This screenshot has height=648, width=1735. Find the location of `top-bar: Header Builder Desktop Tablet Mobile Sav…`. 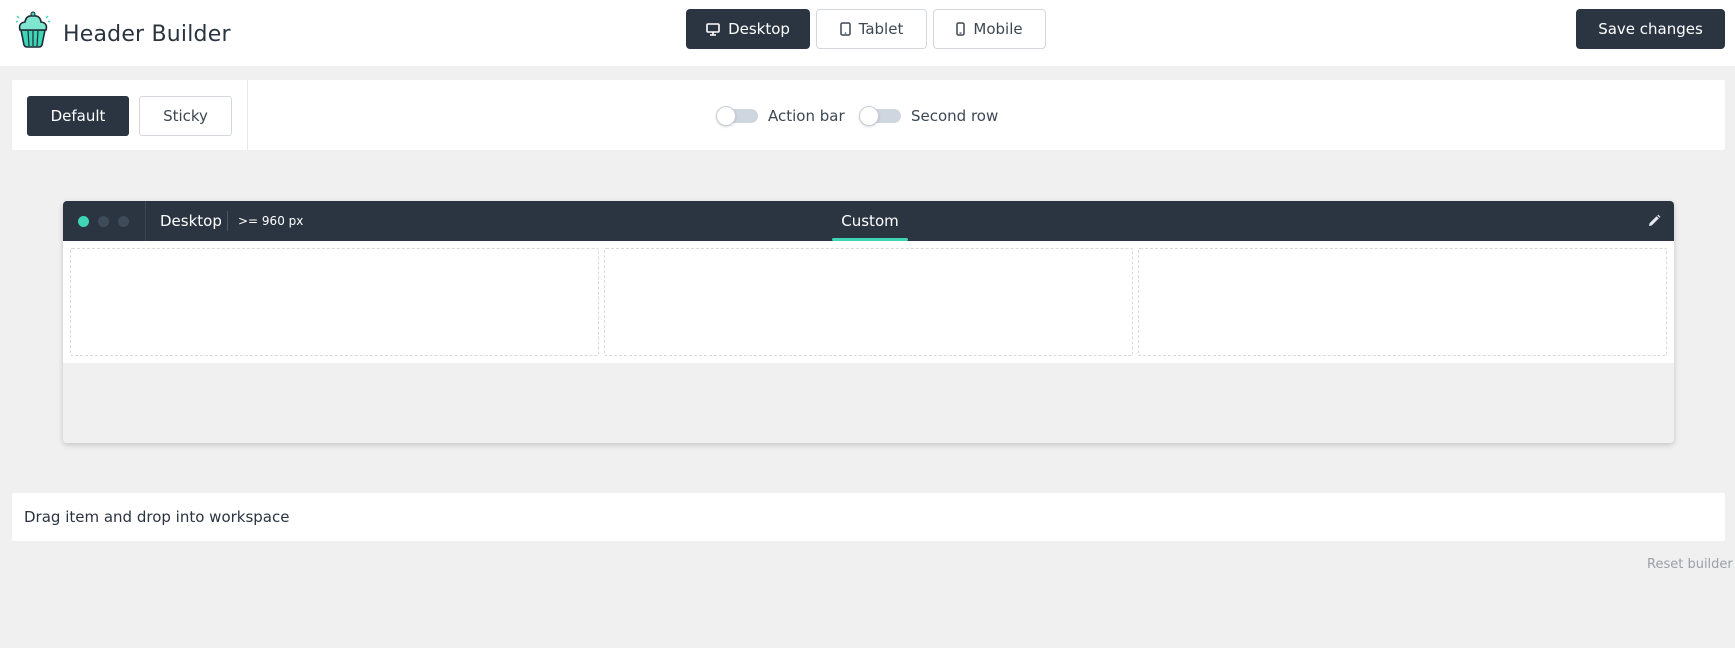

top-bar: Header Builder Desktop Tablet Mobile Sav… is located at coordinates (867, 33).